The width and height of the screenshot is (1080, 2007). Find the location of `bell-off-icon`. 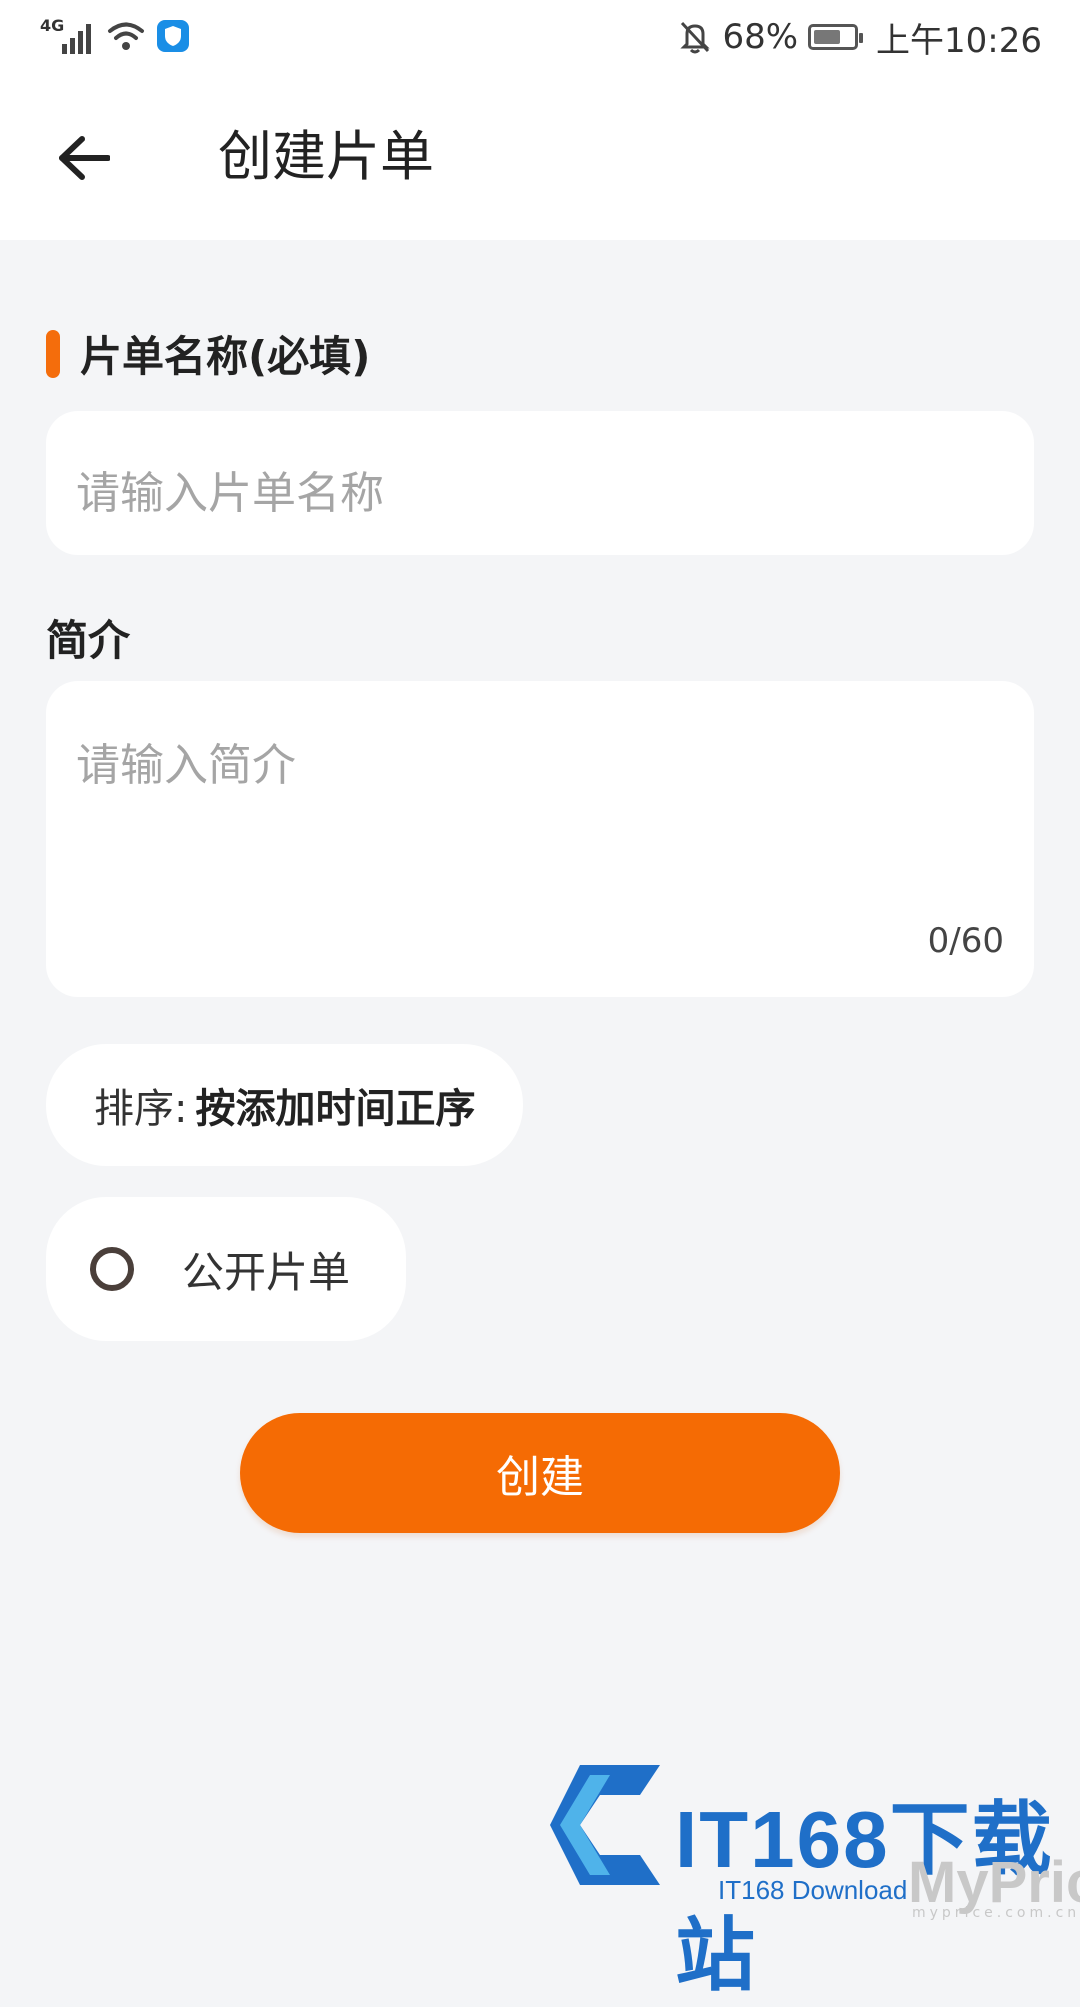

bell-off-icon is located at coordinates (695, 37).